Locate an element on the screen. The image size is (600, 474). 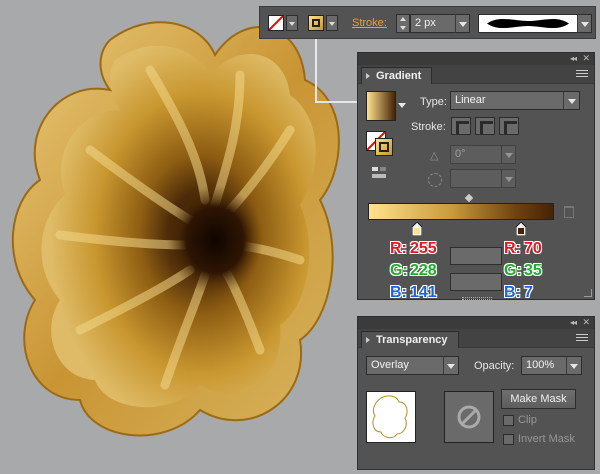
left-stop-g-label: G: is located at coordinates (399, 270).